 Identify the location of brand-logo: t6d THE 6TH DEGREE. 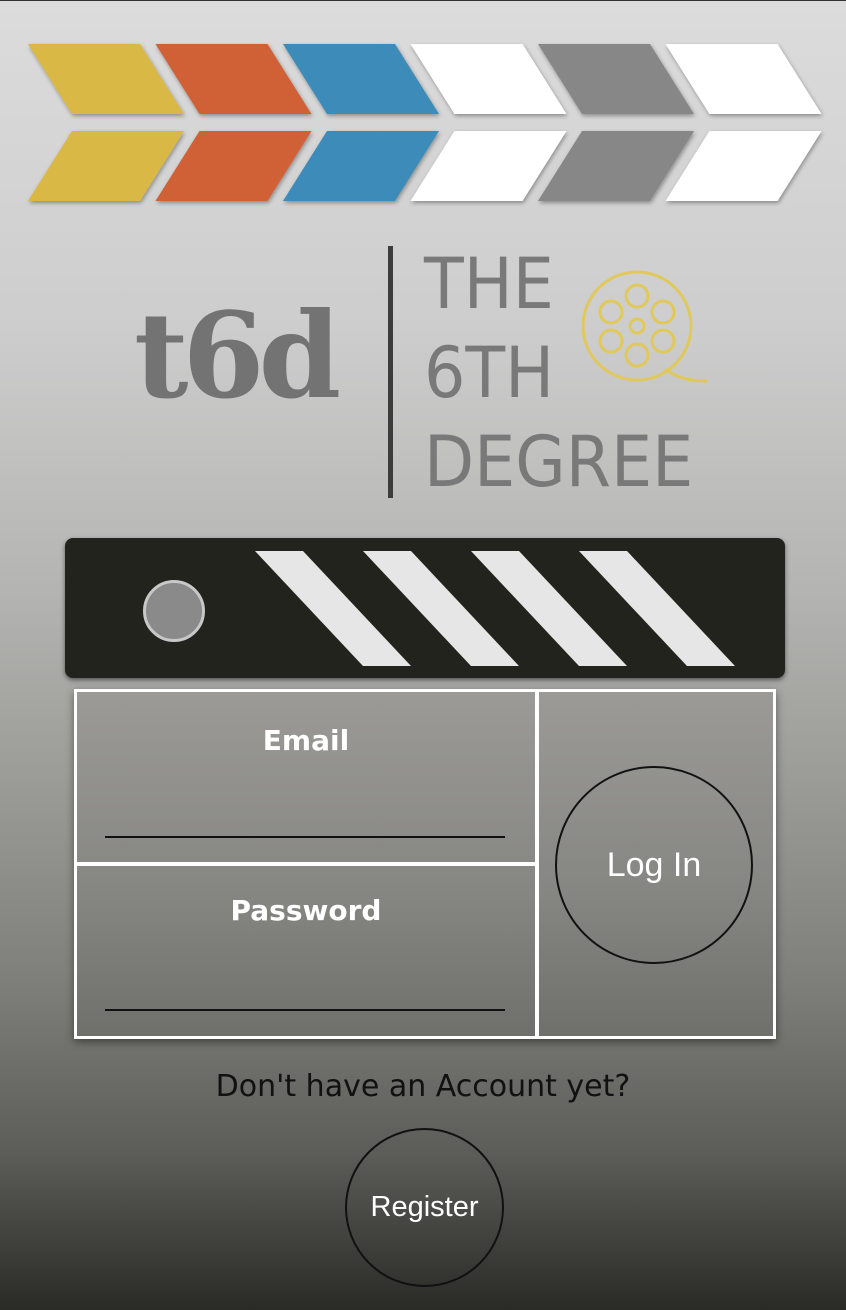
(430, 373).